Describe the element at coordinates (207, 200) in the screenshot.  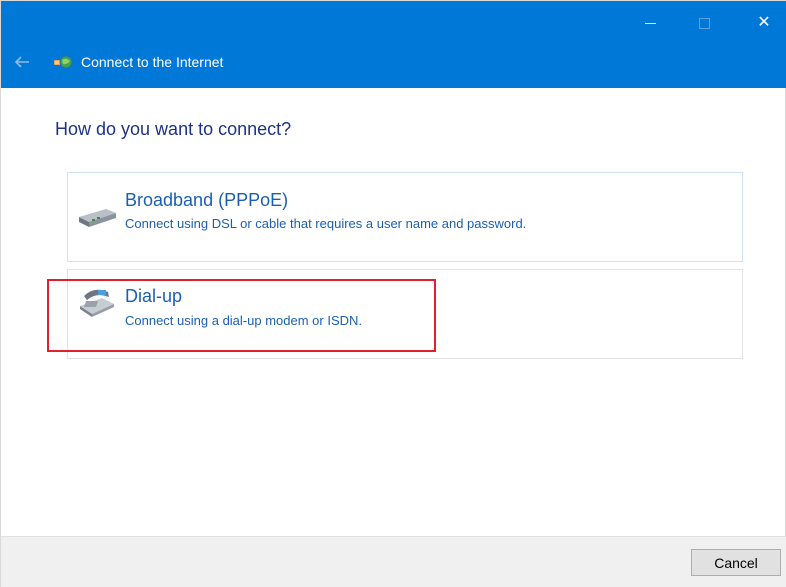
I see `option-broadband-title: Broadband (PPPoE)` at that location.